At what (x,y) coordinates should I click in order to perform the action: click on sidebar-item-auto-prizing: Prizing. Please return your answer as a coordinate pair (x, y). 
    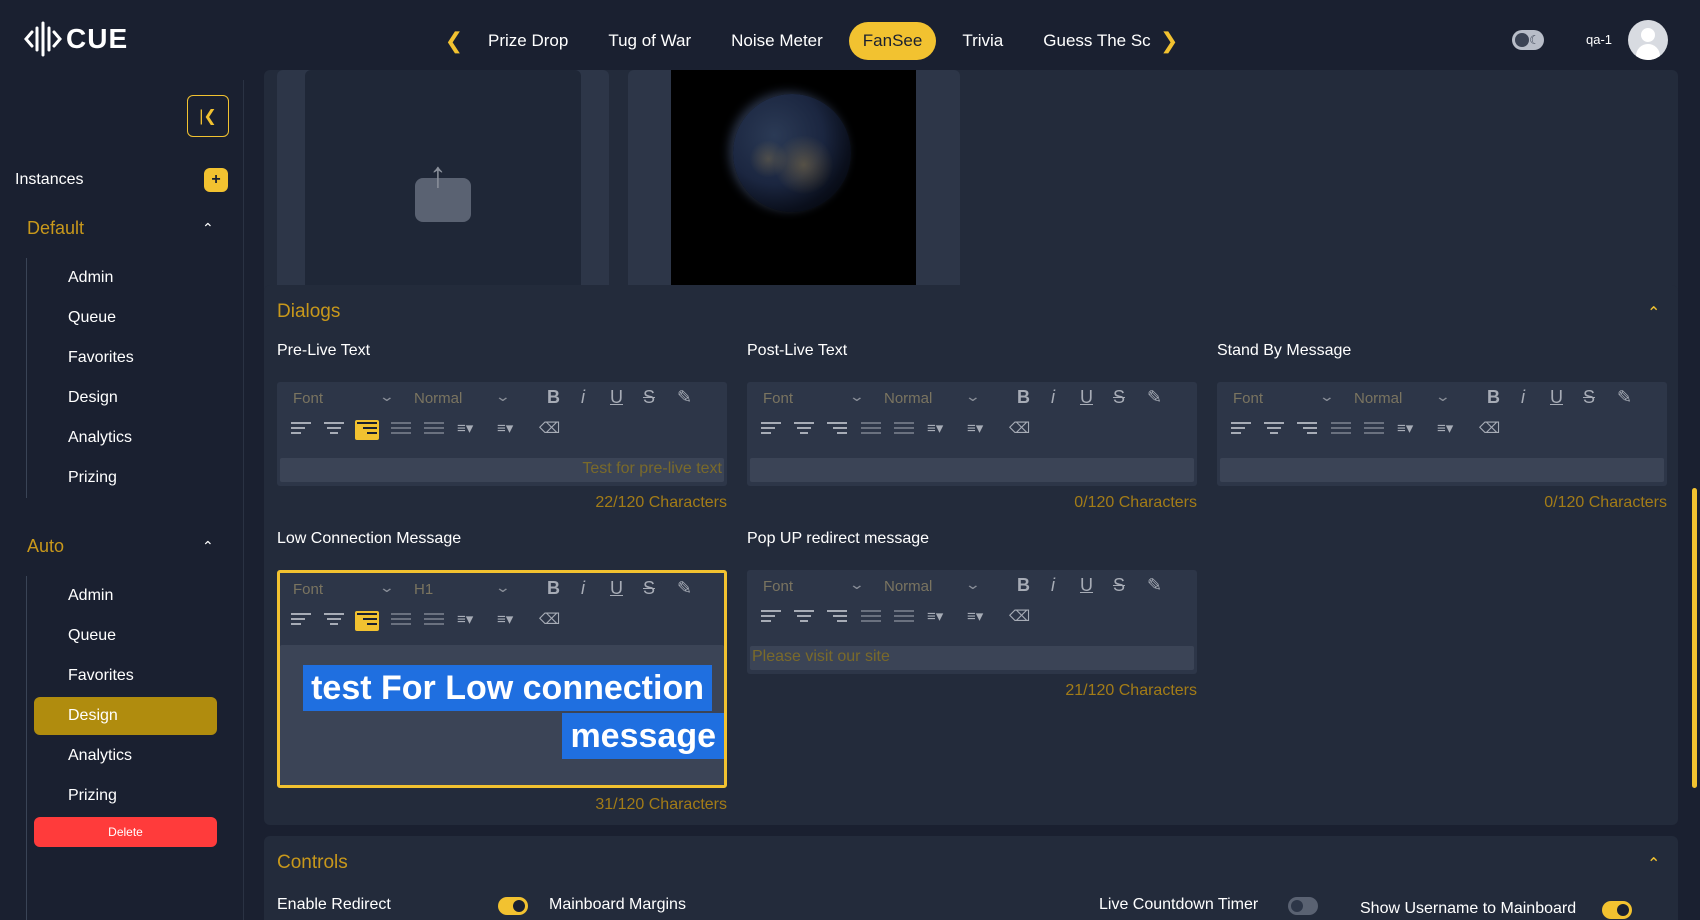
    Looking at the image, I should click on (125, 796).